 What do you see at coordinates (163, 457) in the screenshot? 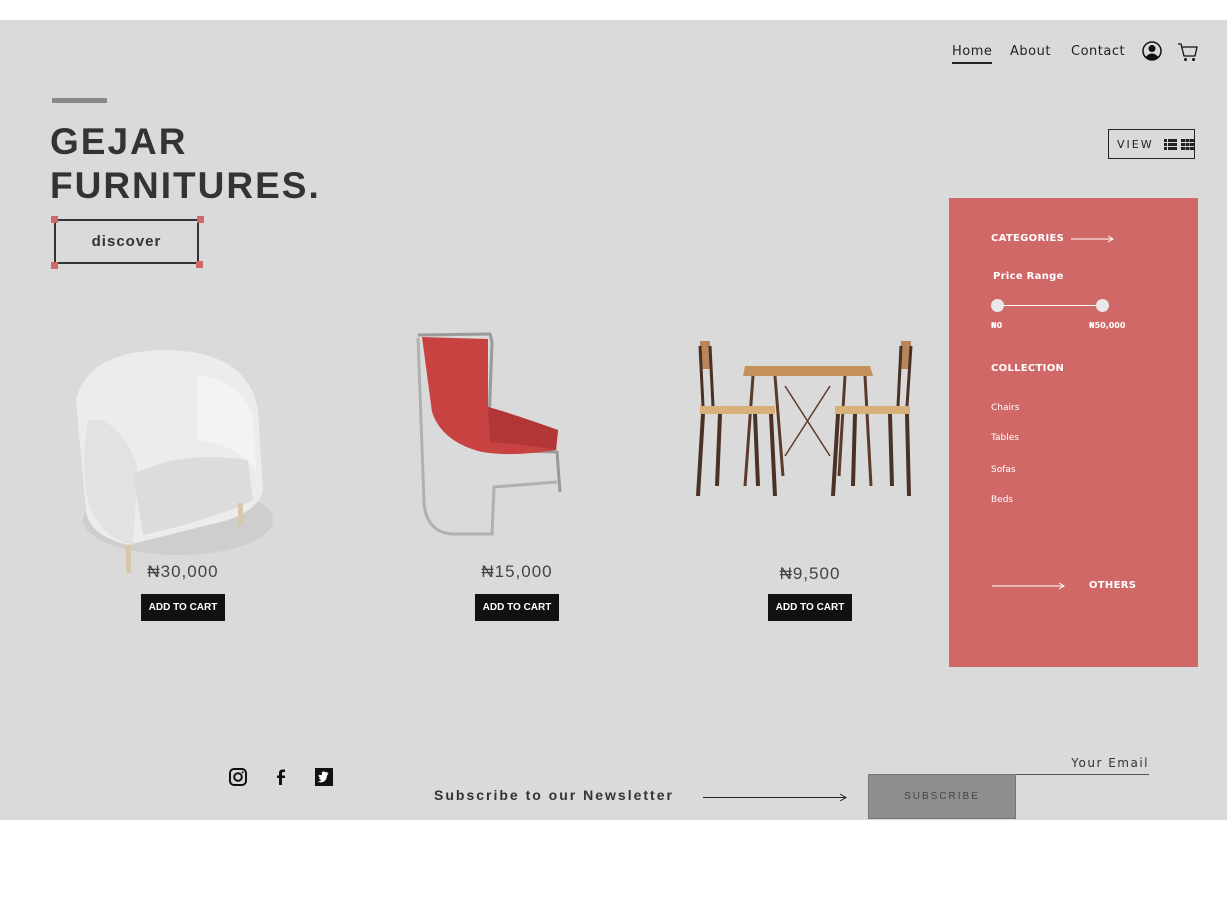
I see `armchair-image` at bounding box center [163, 457].